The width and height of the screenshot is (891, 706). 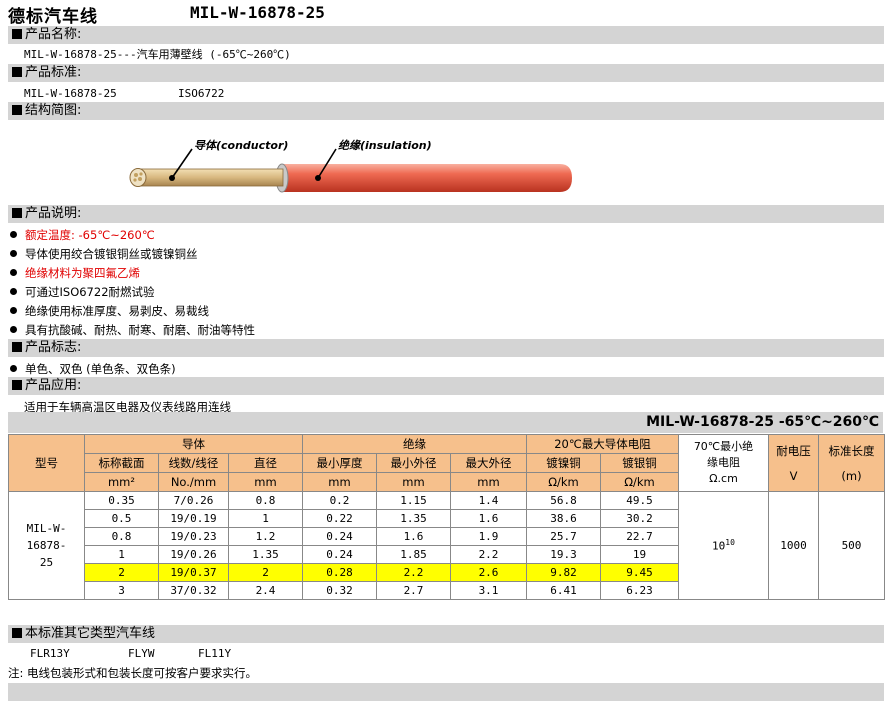 I want to click on section-bar-standard: 产品标准:, so click(x=446, y=73).